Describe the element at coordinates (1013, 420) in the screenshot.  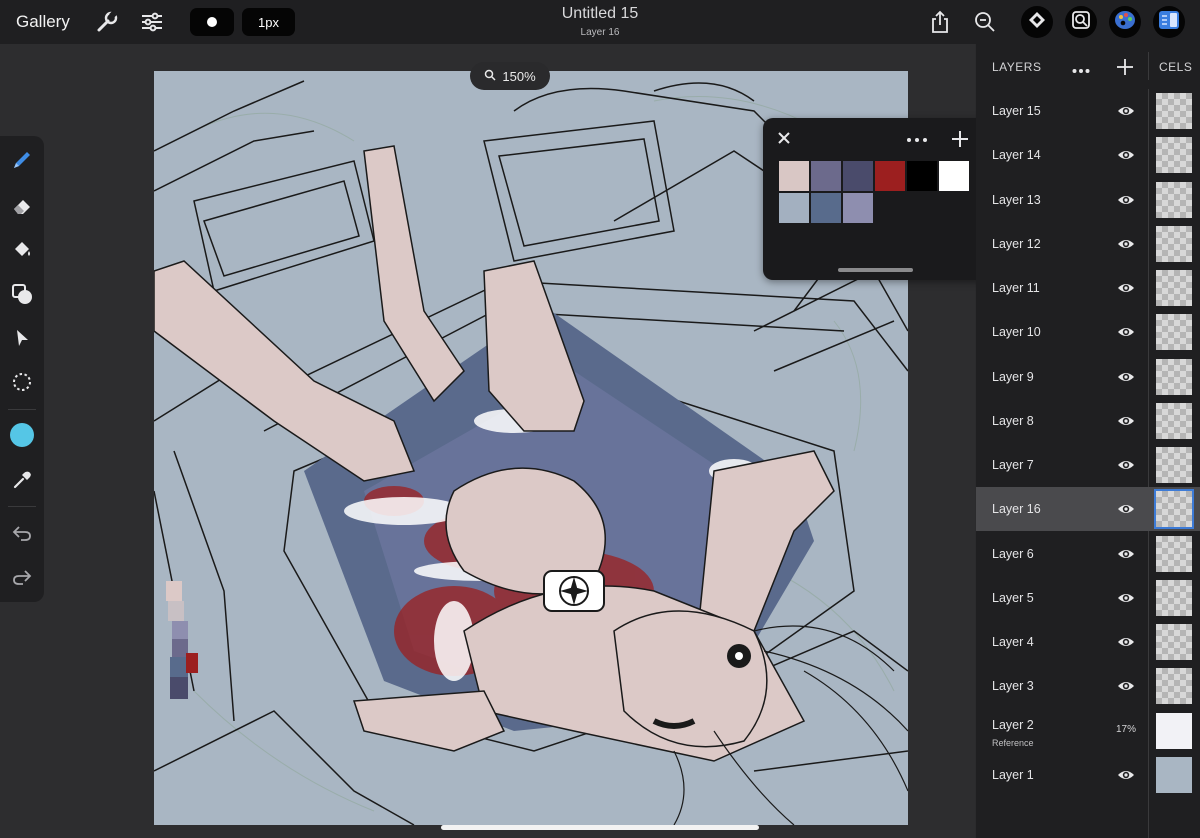
I see `layer-name: Layer 8` at that location.